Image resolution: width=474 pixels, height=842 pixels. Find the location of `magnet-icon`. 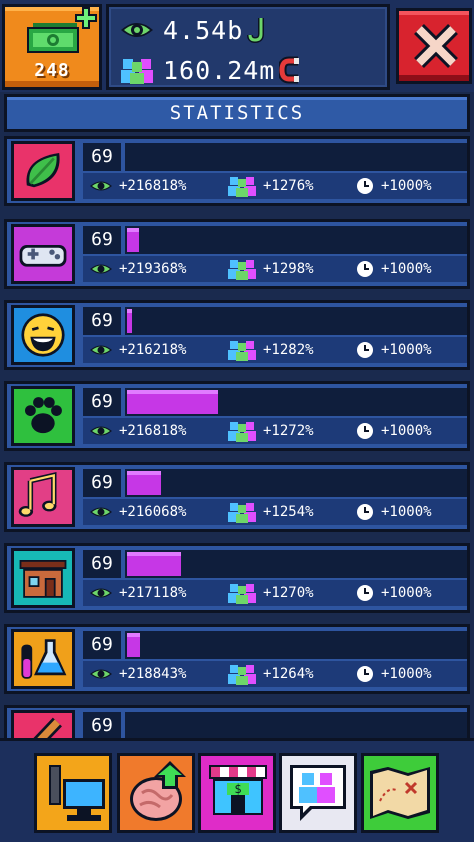

magnet-icon is located at coordinates (289, 70).